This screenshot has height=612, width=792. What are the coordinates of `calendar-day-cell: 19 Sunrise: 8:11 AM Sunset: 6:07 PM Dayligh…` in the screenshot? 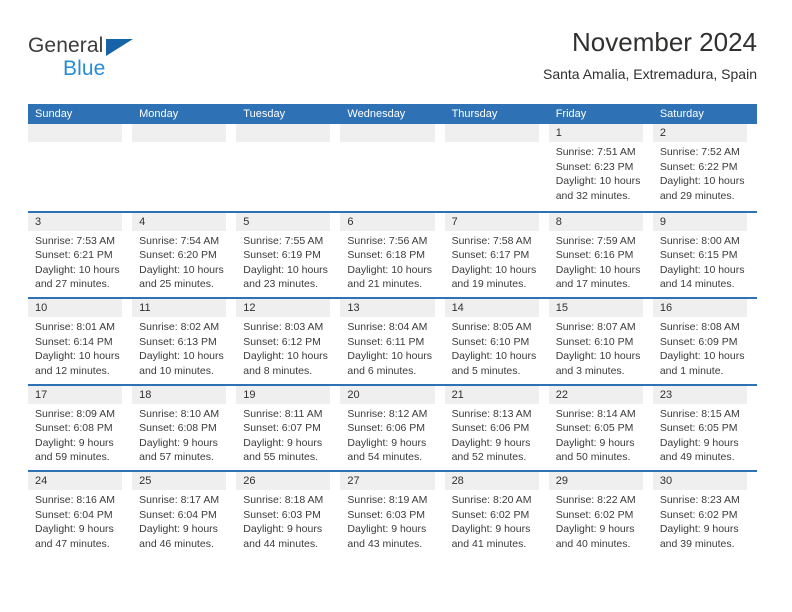 It's located at (288, 427).